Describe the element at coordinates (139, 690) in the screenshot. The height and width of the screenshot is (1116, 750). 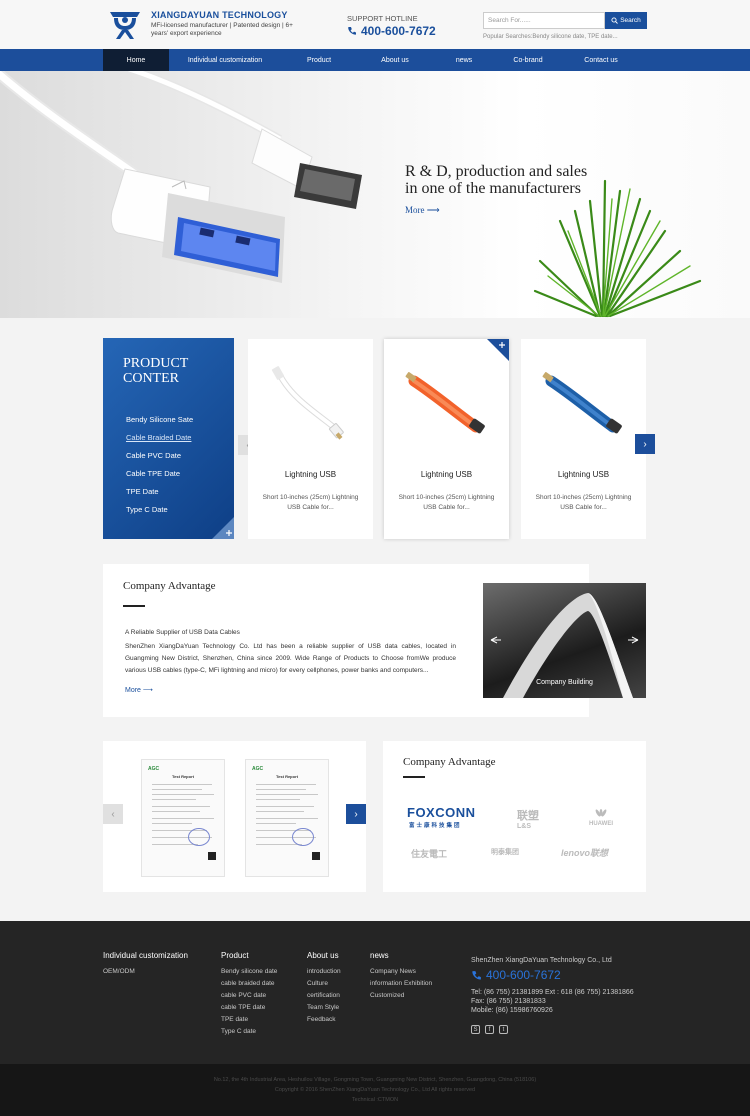
I see `company-more-link: More ⟶` at that location.